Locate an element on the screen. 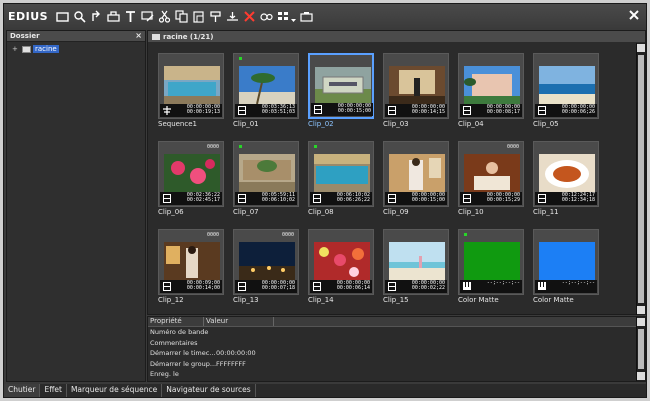 The width and height of the screenshot is (650, 401). add-out-icon is located at coordinates (232, 16).